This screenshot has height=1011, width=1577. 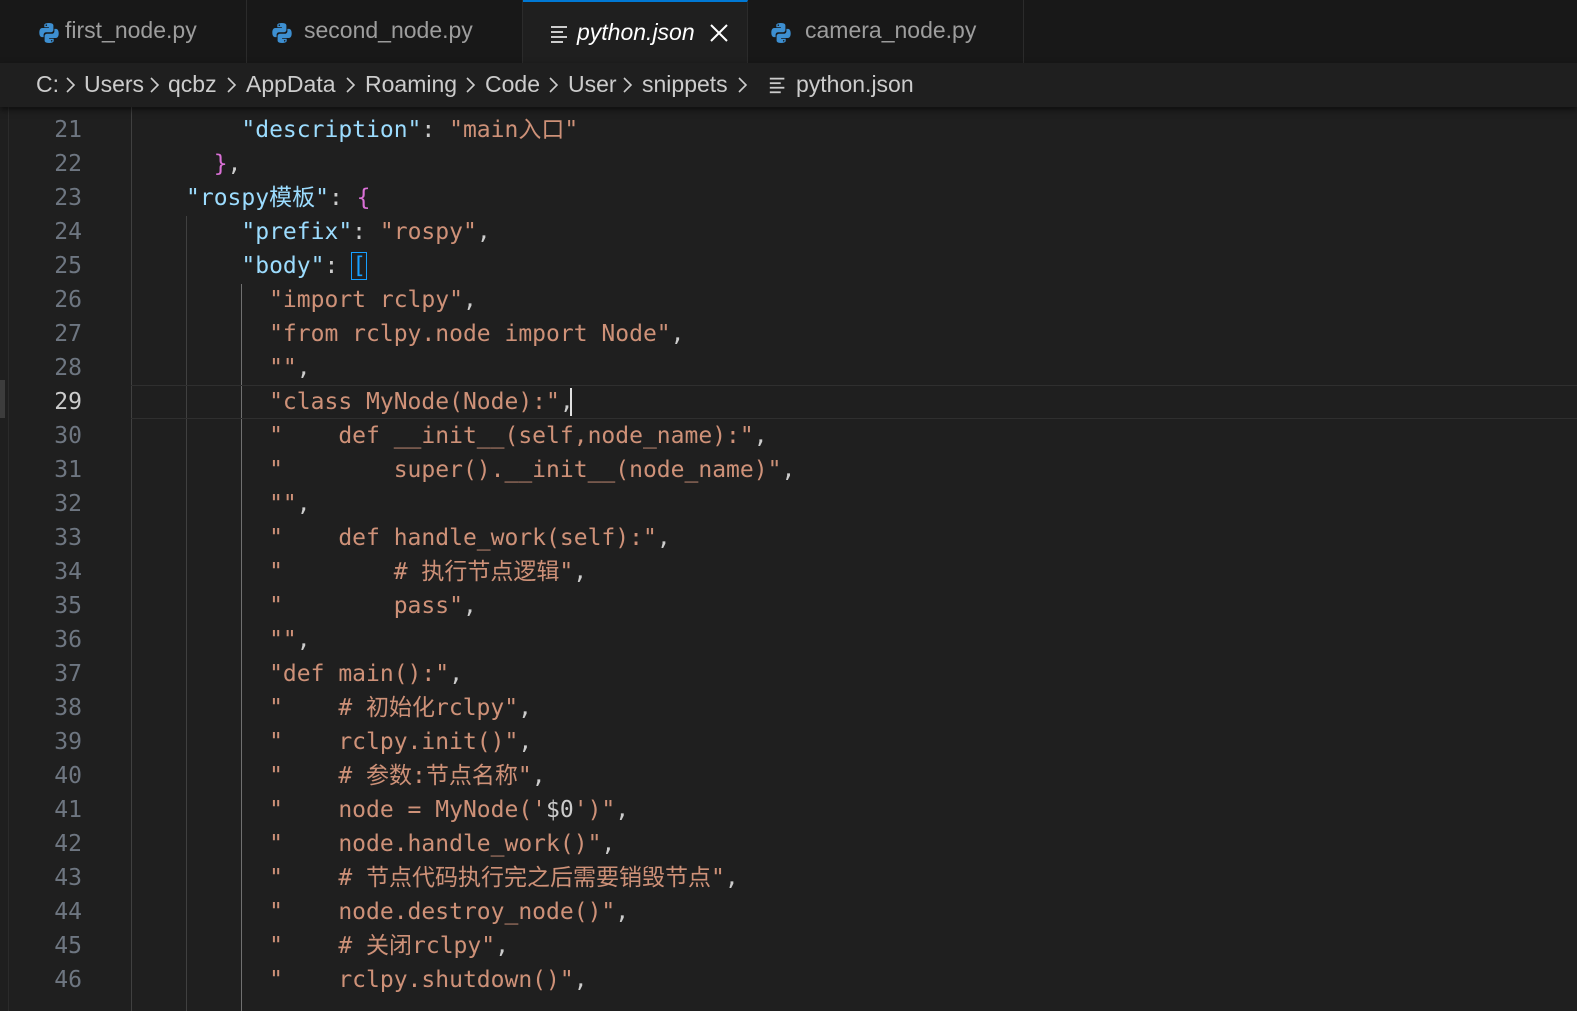 I want to click on code-token: "main入口", so click(x=514, y=130).